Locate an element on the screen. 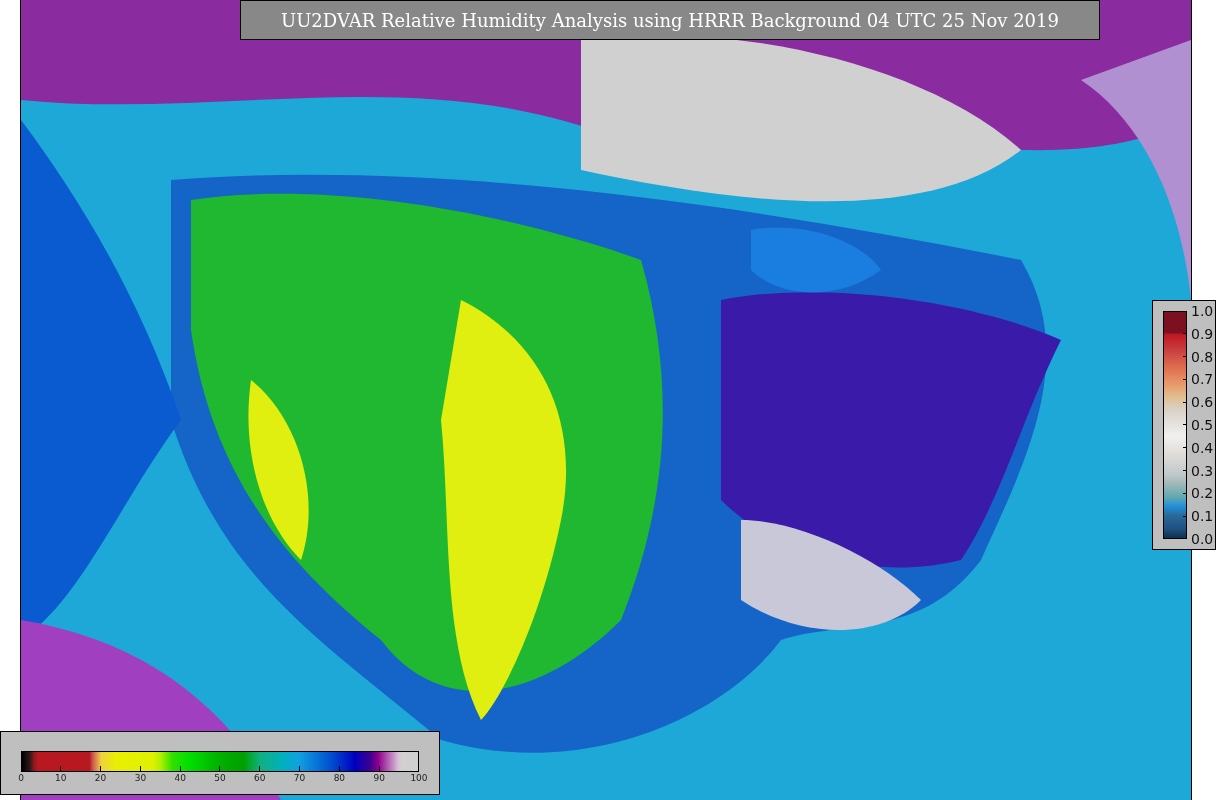 The image size is (1216, 800). tick-label: 1.0 is located at coordinates (1202, 311).